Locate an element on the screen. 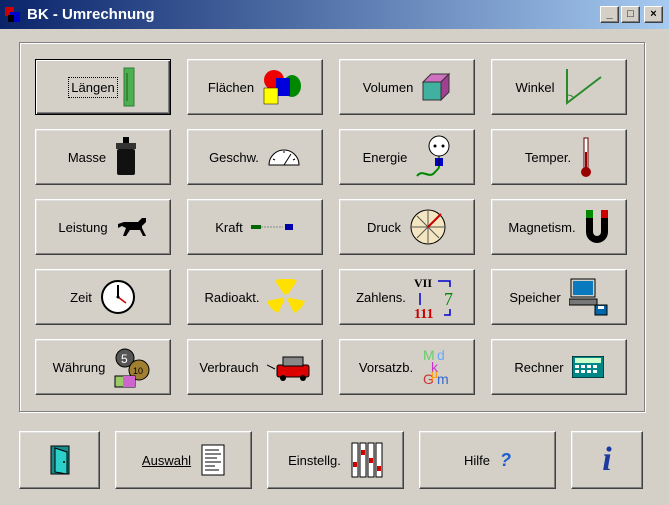 The width and height of the screenshot is (669, 505). document-list-icon is located at coordinates (213, 460).